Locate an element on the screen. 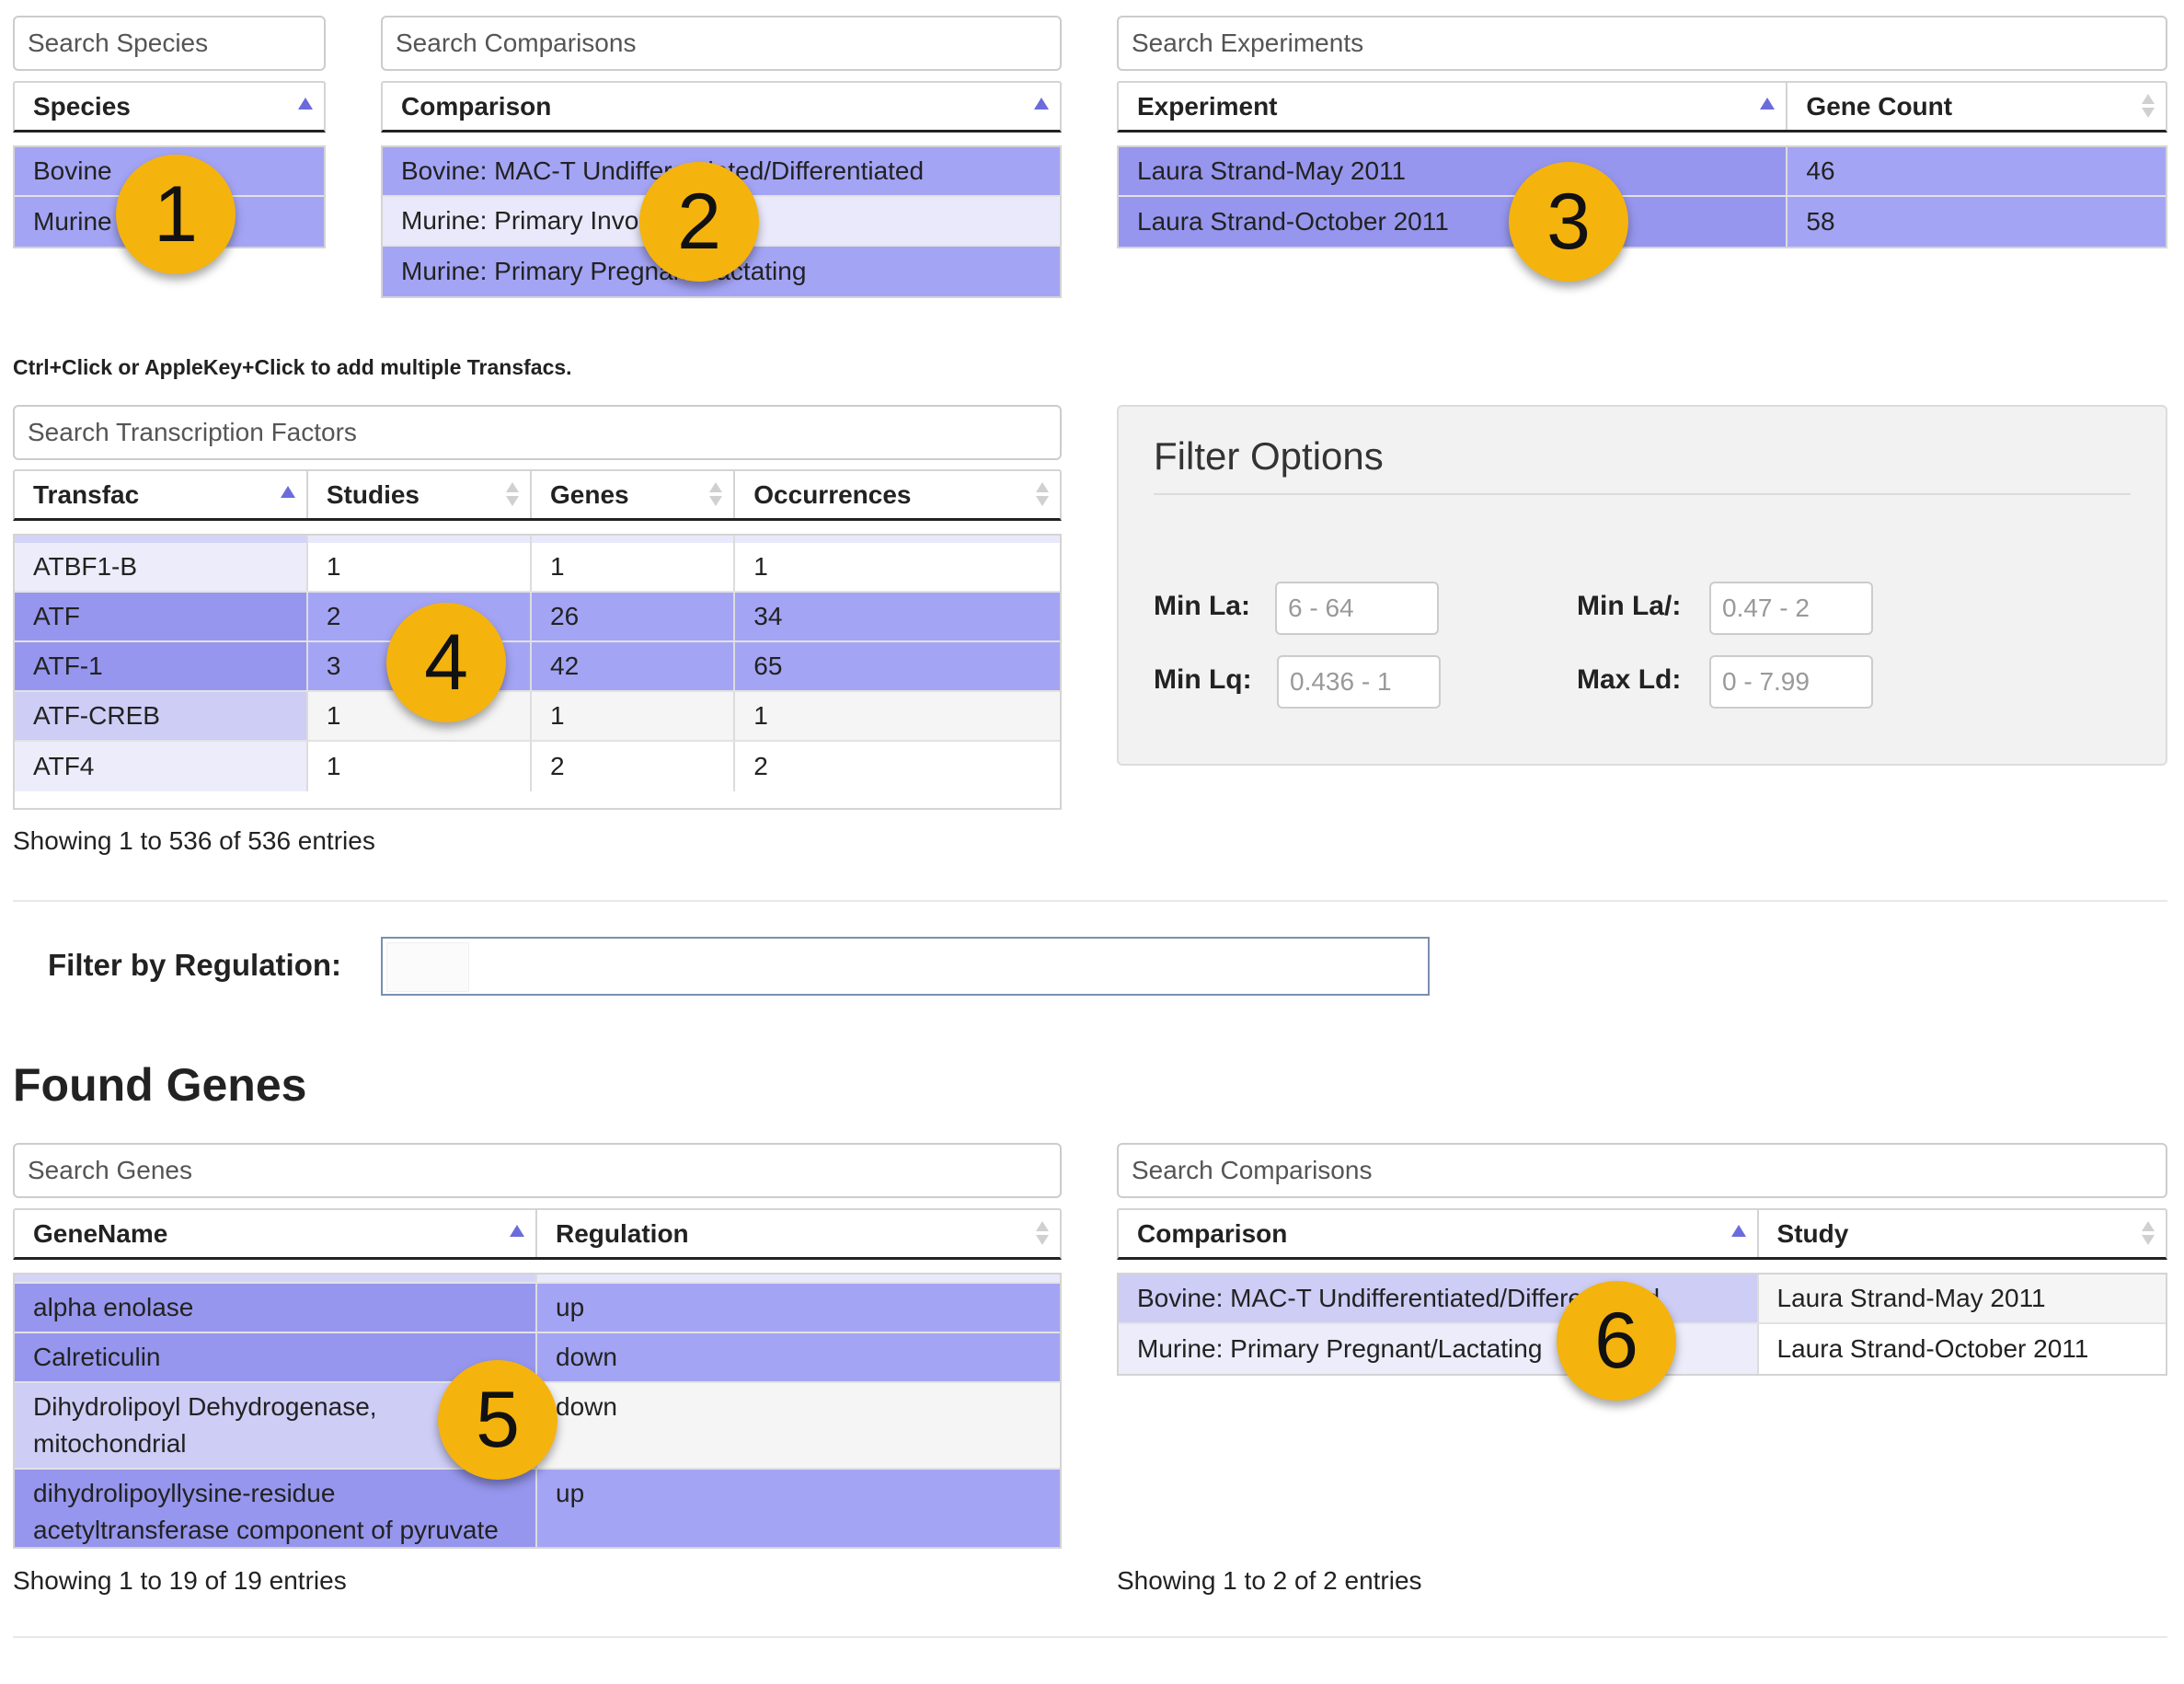  table-row: ATBF1-B 1 1 1 is located at coordinates (537, 568).